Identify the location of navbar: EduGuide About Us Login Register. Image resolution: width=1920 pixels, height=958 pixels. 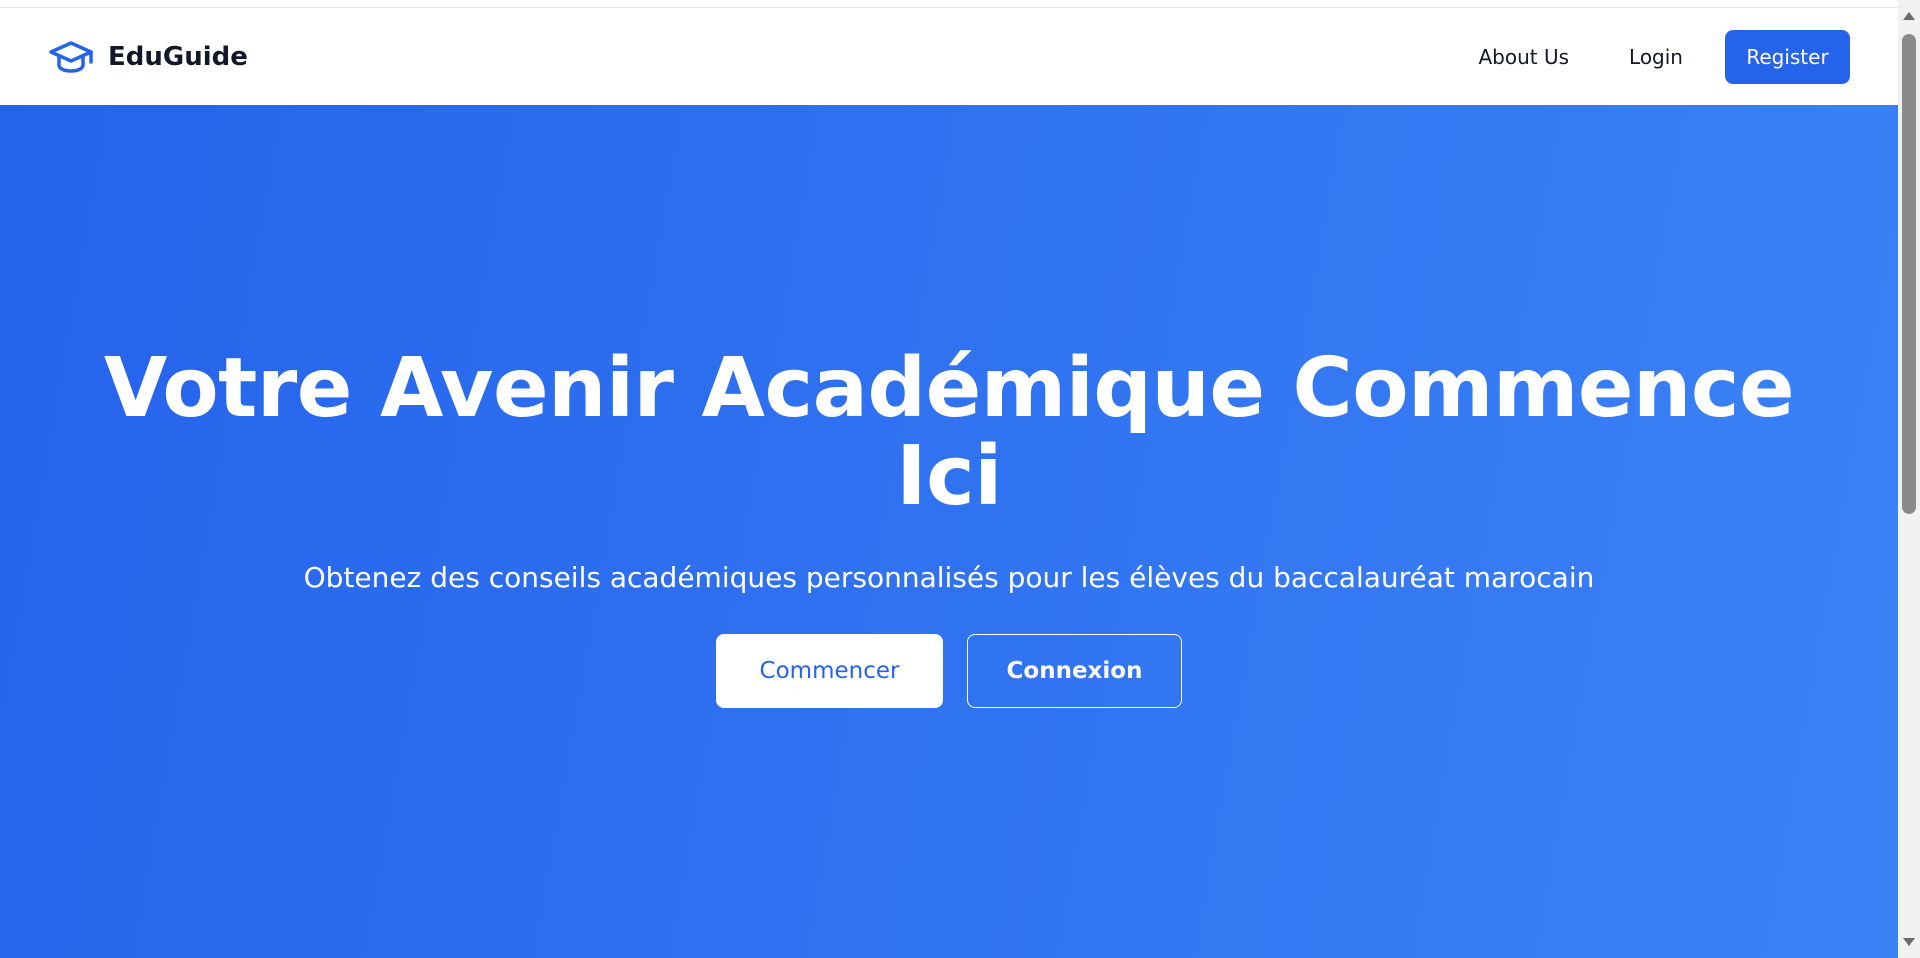
(949, 56).